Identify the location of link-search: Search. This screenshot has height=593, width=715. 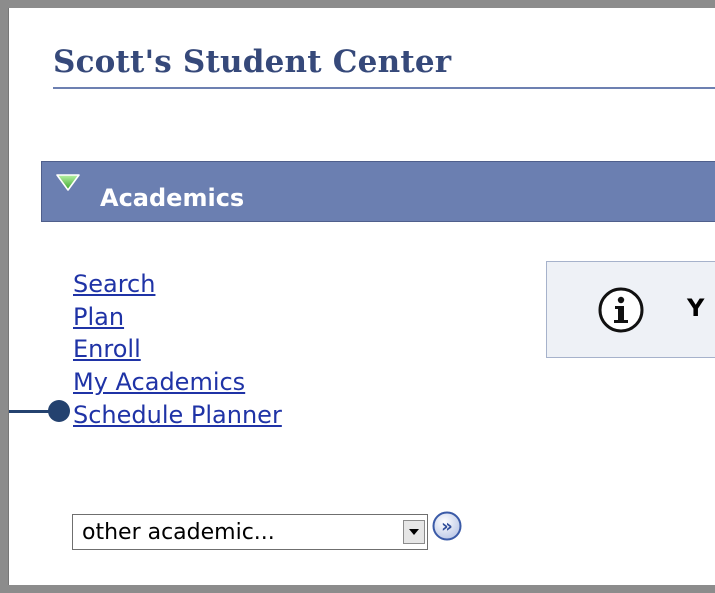
(177, 284).